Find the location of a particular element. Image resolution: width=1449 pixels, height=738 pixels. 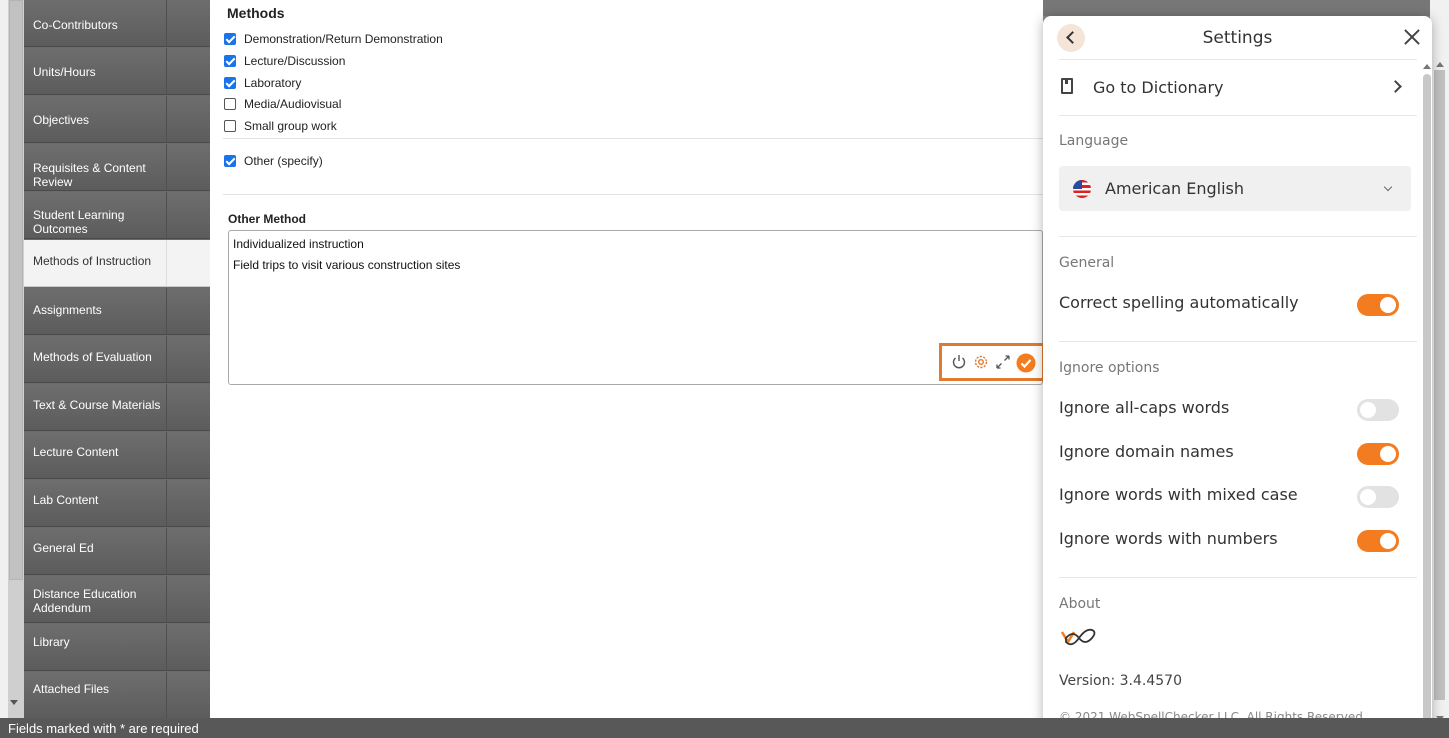

sidebar-item-requisites: Requisites & Content Review is located at coordinates (117, 167).